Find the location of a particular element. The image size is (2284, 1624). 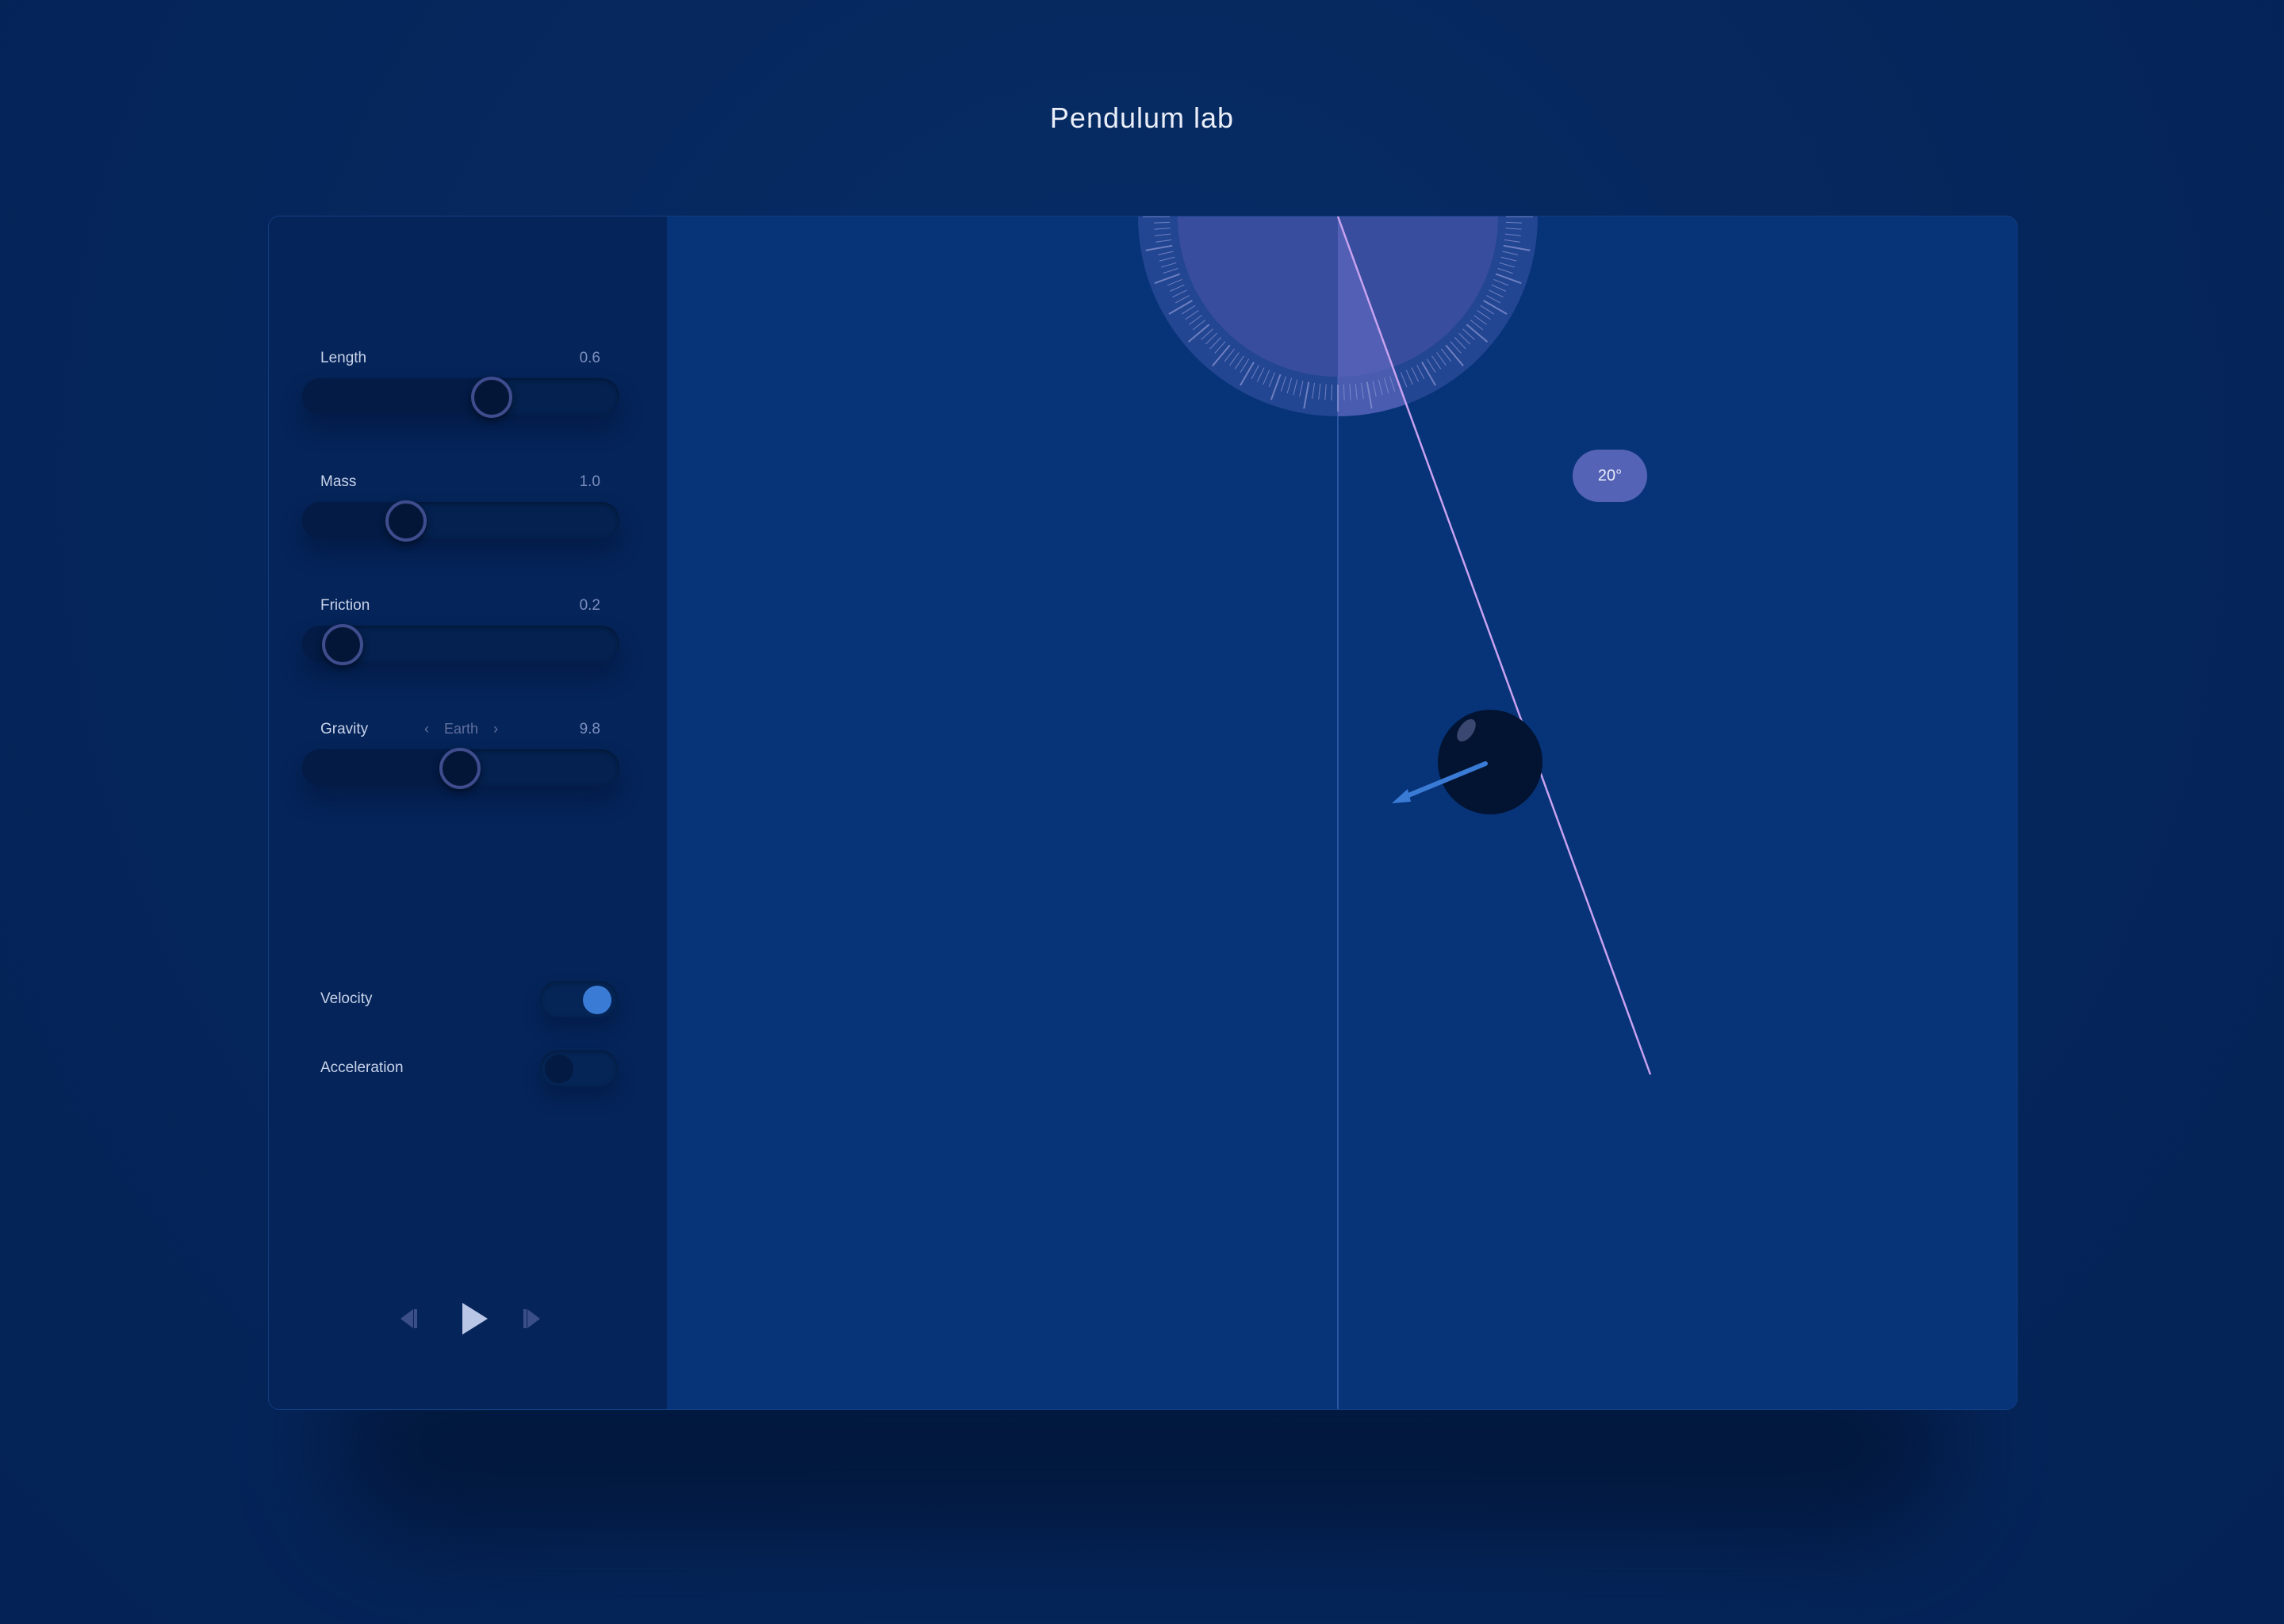

gravity-slider-fill is located at coordinates (381, 767).